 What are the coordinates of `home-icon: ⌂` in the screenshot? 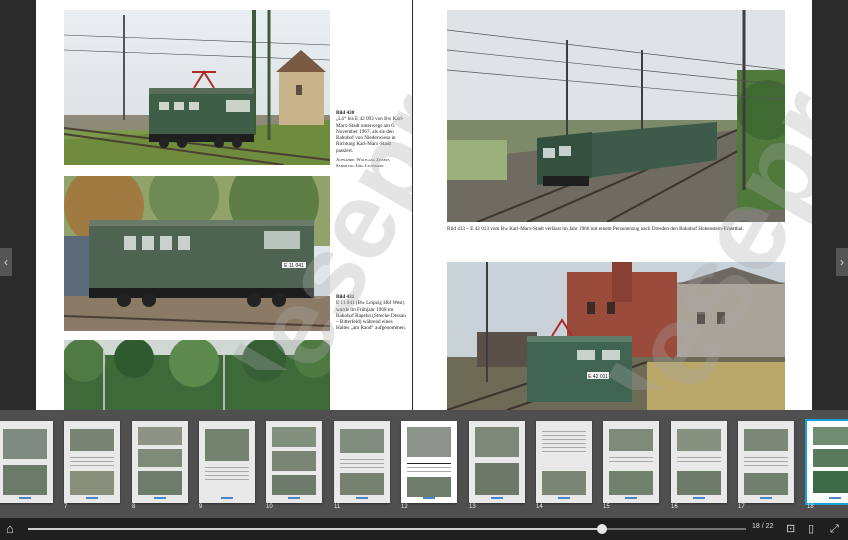 It's located at (10, 529).